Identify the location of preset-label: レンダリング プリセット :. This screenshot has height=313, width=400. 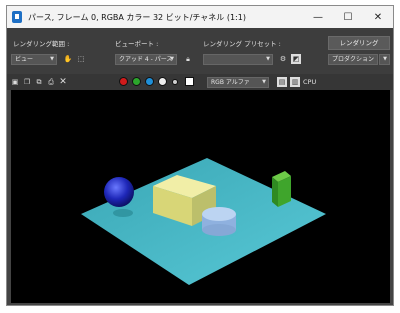
(242, 44).